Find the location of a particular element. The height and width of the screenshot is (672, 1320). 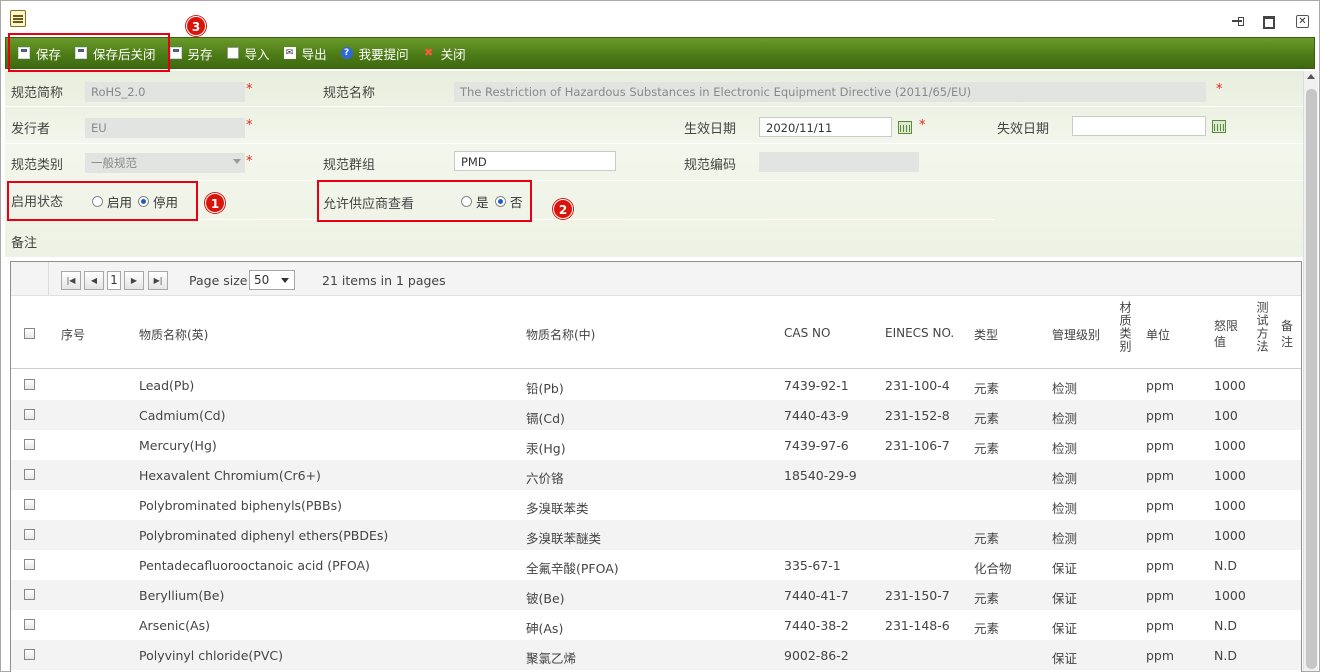

cell-einecs: 231-148-6 is located at coordinates (917, 625).